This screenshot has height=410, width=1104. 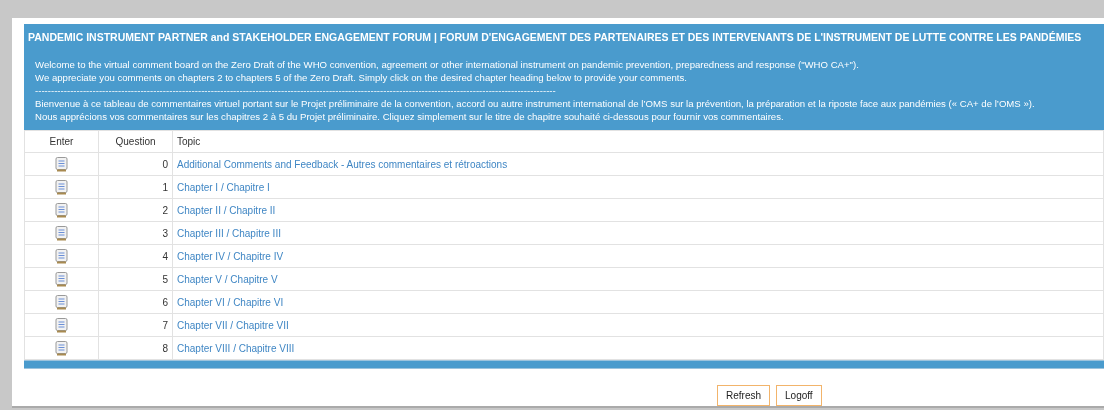 What do you see at coordinates (535, 103) in the screenshot?
I see `intro-text: Bienvenue à ce tableau de commentaires virtuel portant sur le Projet préliminaire de la convention, accord ou autre instrument international de l’OMS sur la prévention, la préparation et la riposte face aux pandémies (« CA+ de l’OMS »).` at bounding box center [535, 103].